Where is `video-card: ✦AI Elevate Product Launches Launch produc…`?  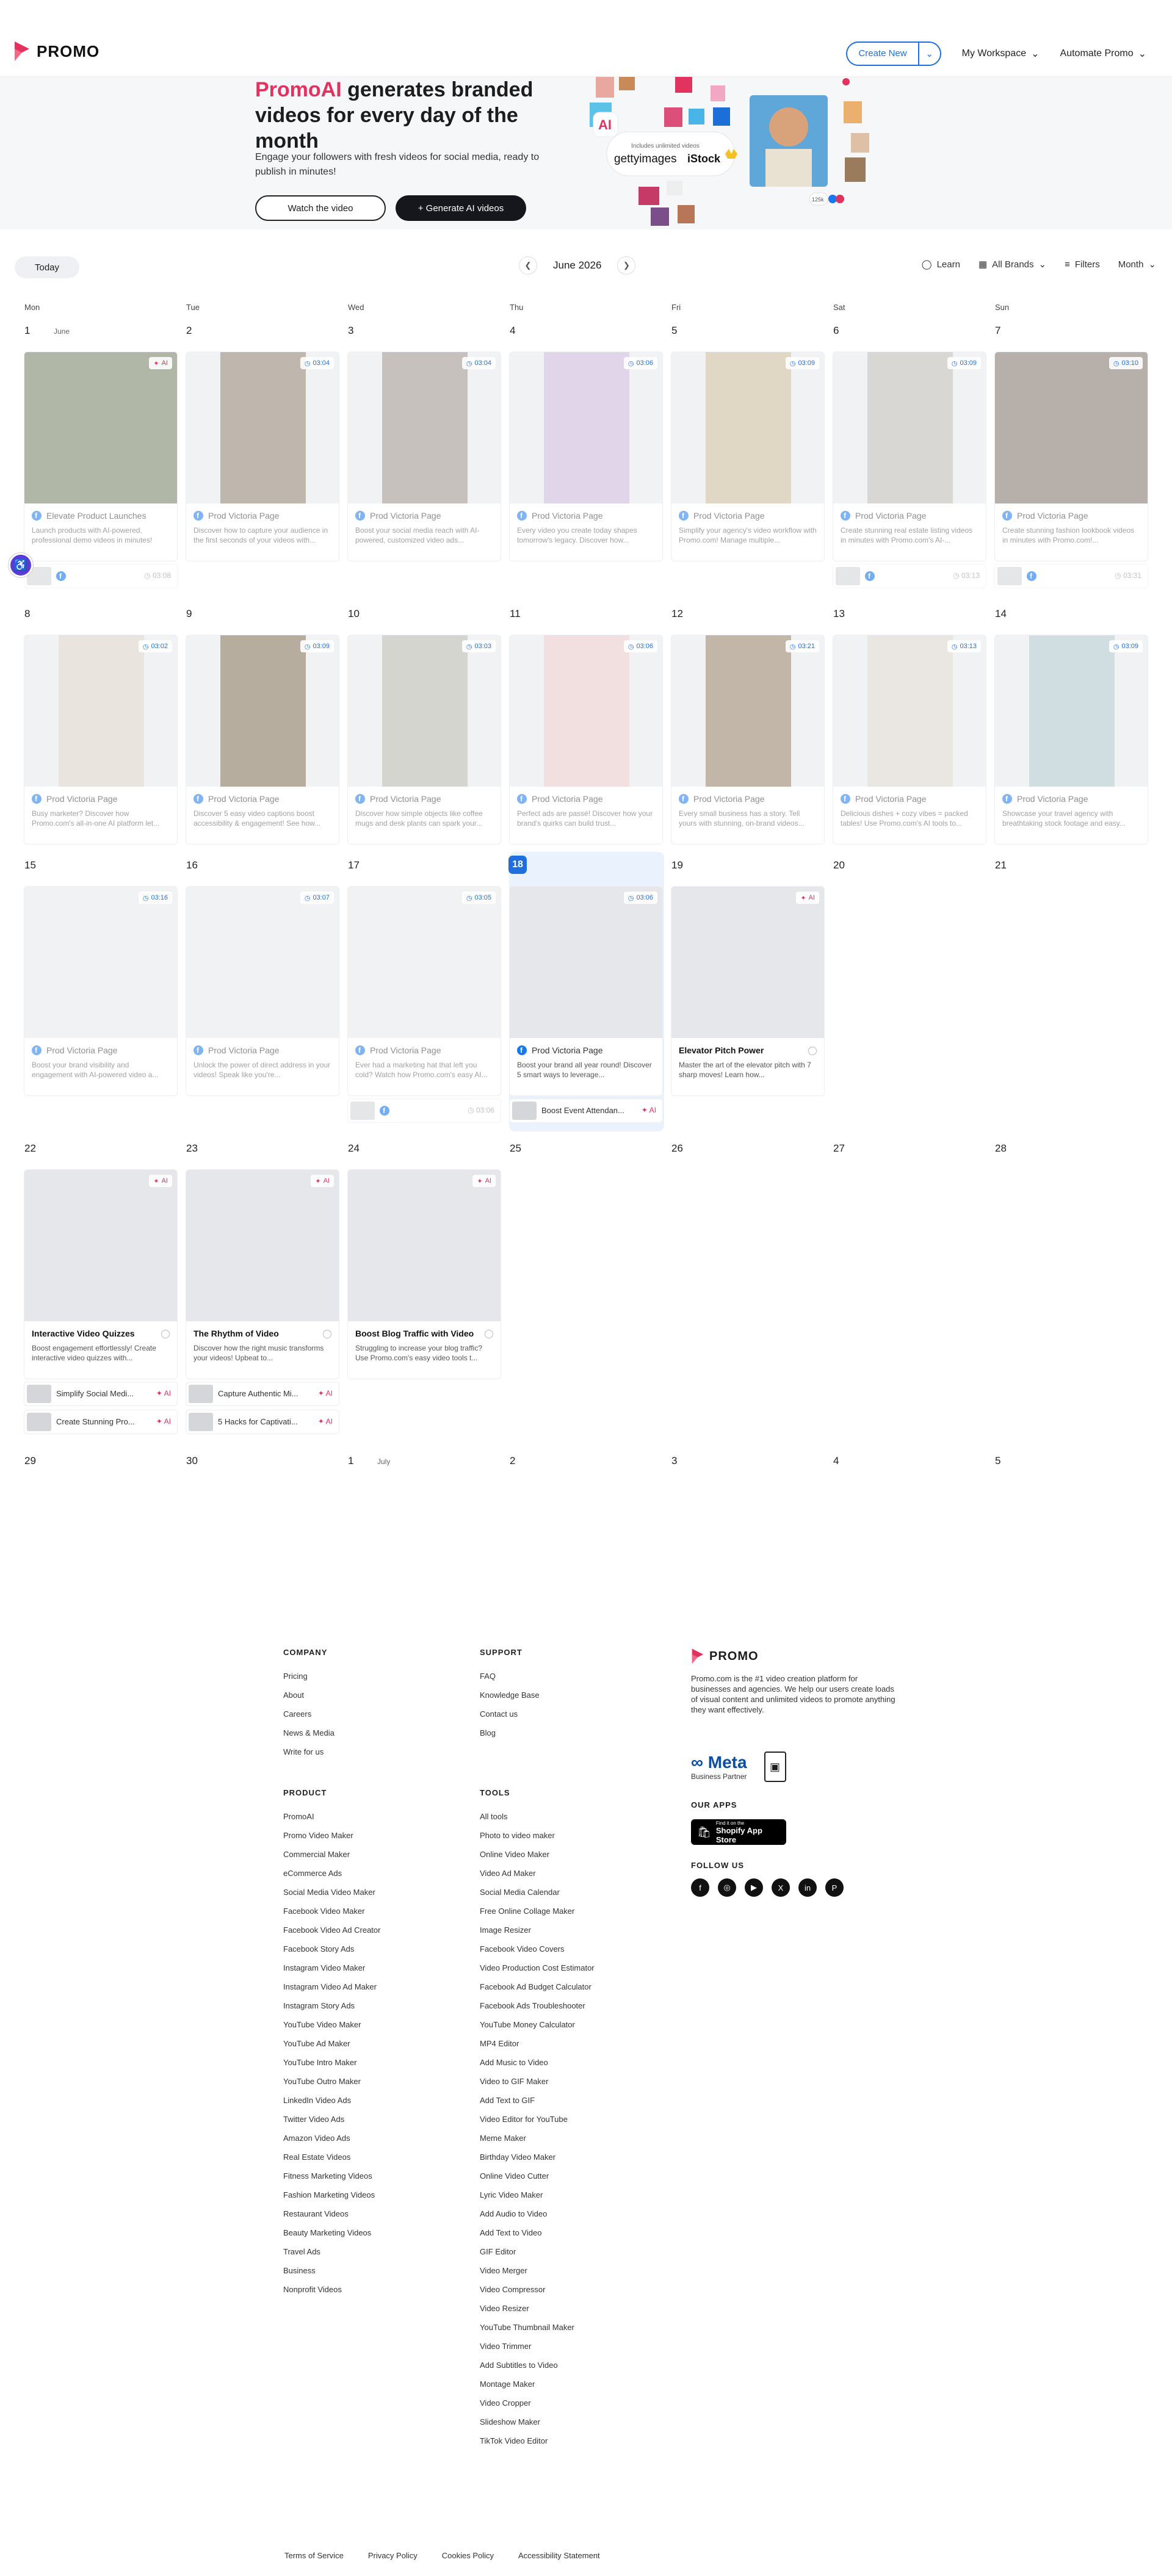 video-card: ✦AI Elevate Product Launches Launch produc… is located at coordinates (101, 456).